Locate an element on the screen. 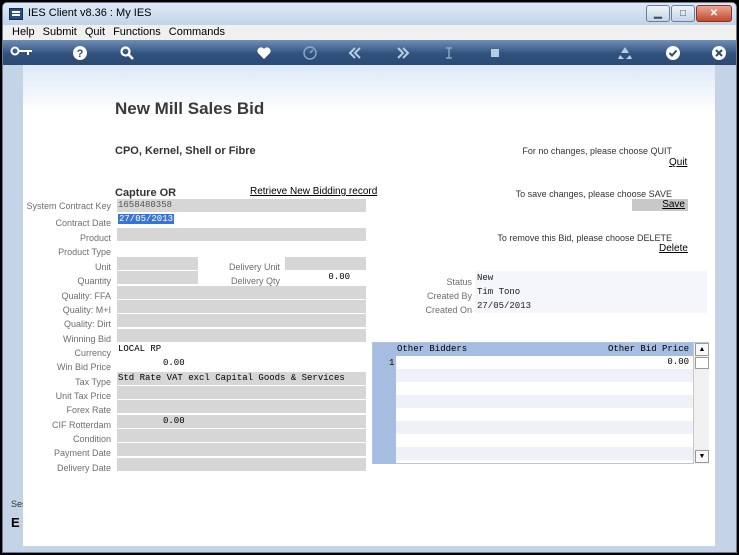  menu-bar: Help Submit Quit Functions Commands is located at coordinates (369, 32).